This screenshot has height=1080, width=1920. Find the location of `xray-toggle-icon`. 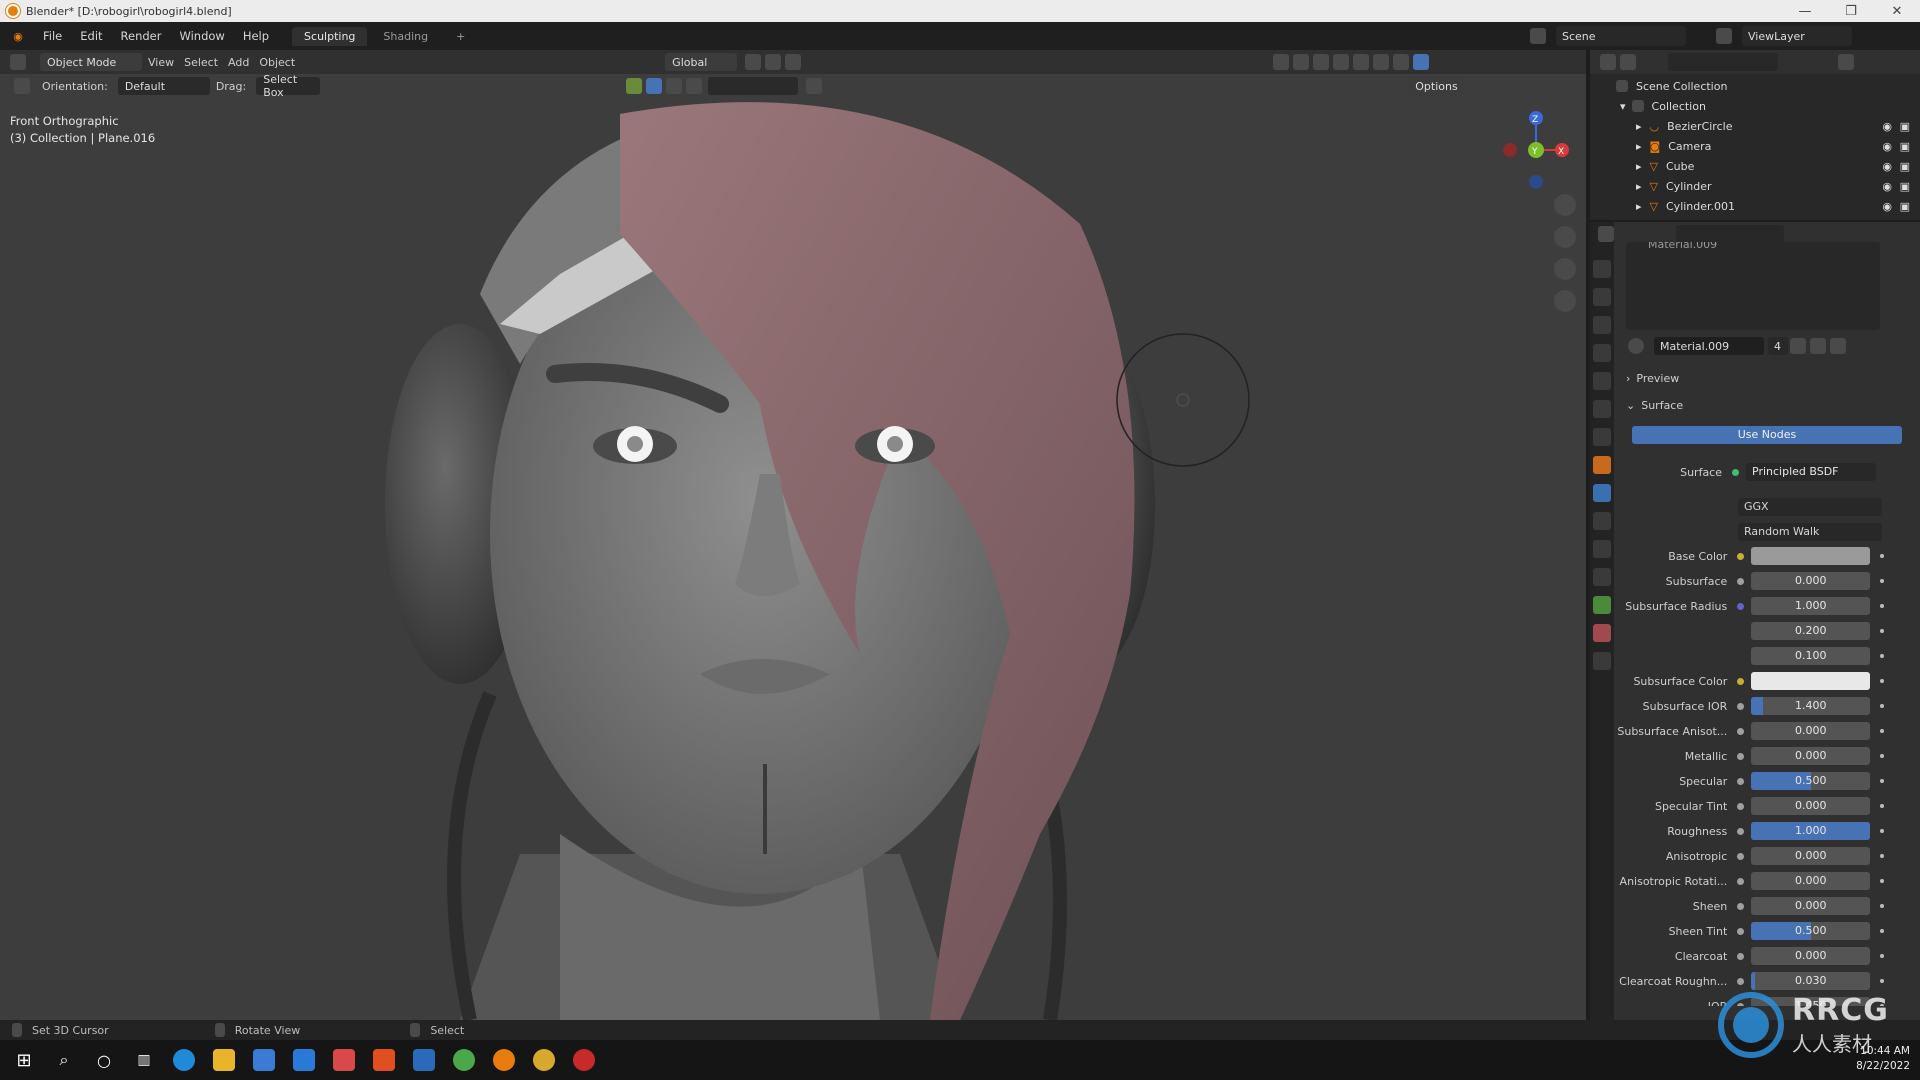

xray-toggle-icon is located at coordinates (1341, 62).